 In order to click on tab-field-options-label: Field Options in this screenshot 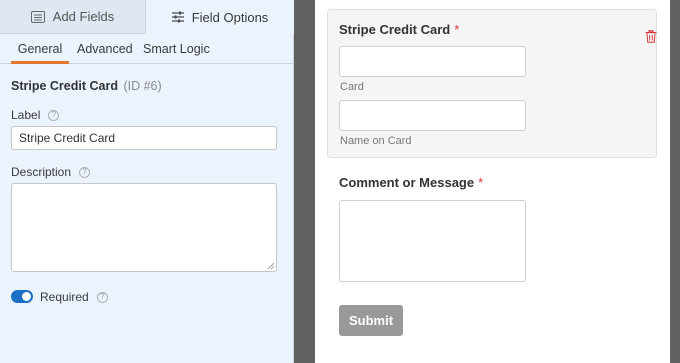, I will do `click(230, 17)`.